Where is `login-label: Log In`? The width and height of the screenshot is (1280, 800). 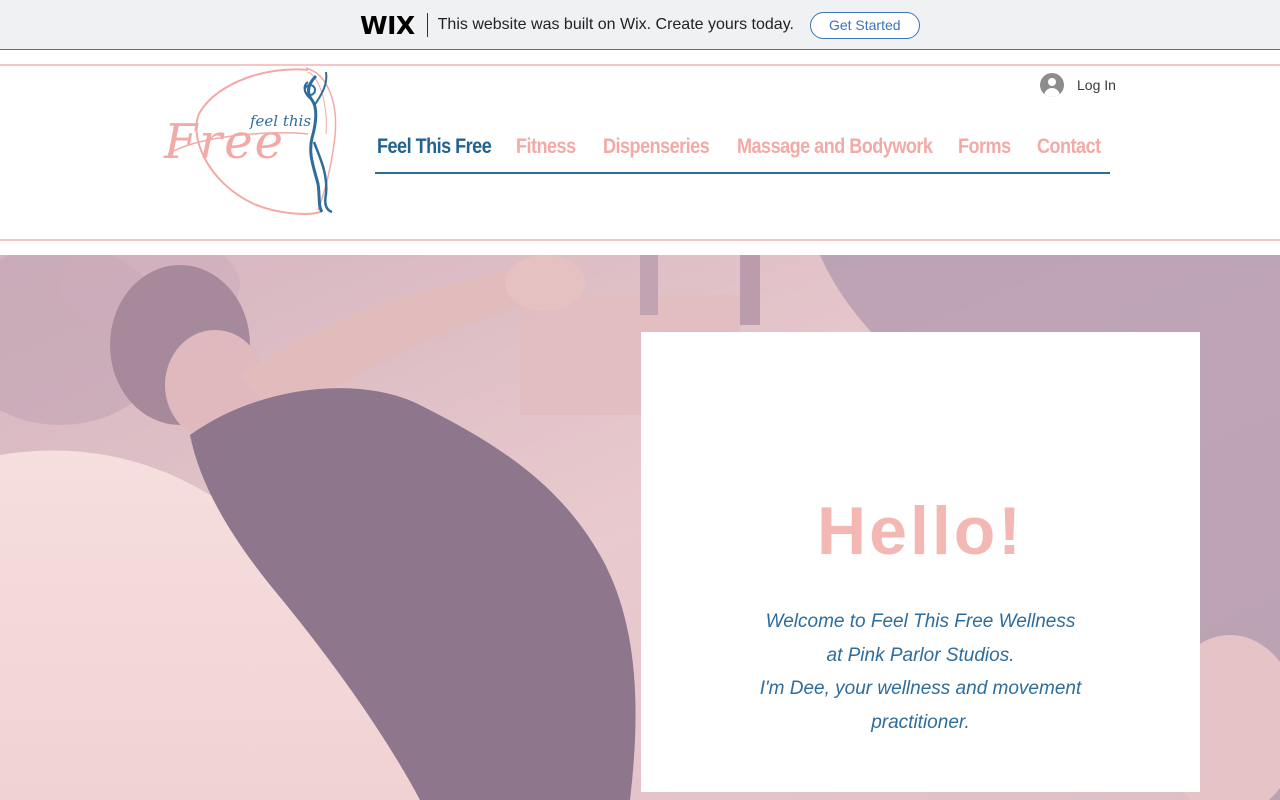 login-label: Log In is located at coordinates (1096, 85).